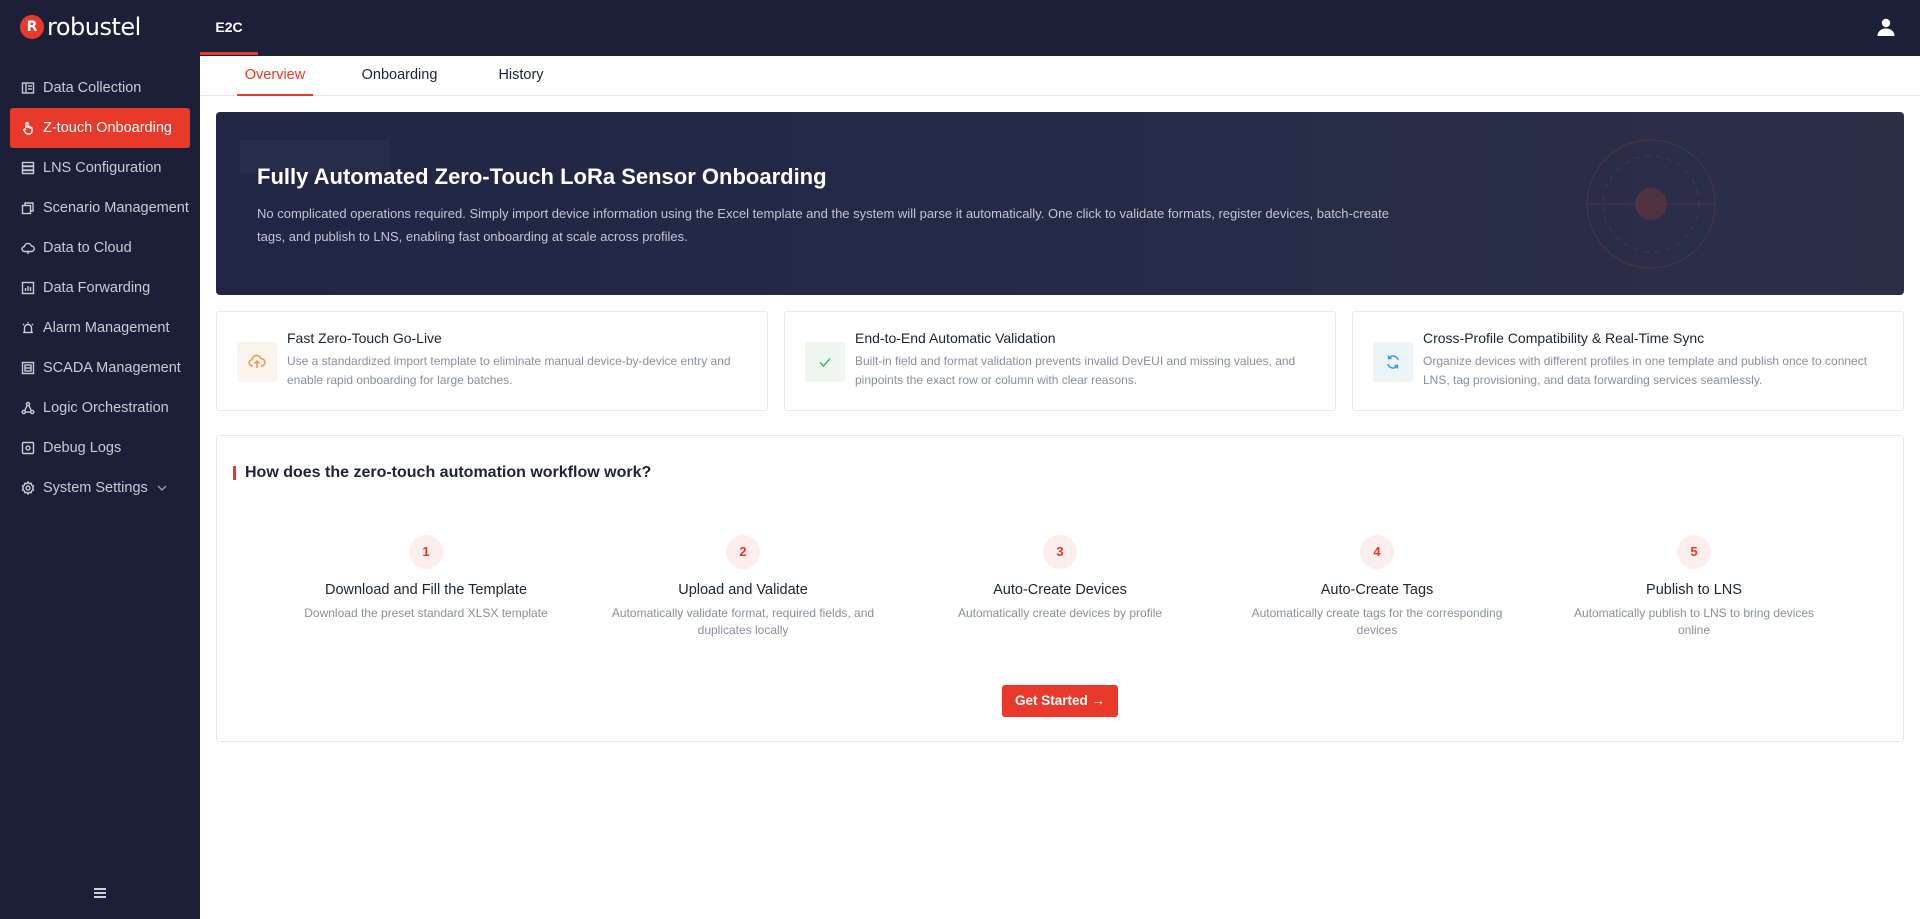 This screenshot has height=919, width=1920. What do you see at coordinates (1060, 613) in the screenshot?
I see `step-description: Automatically create devices by profile` at bounding box center [1060, 613].